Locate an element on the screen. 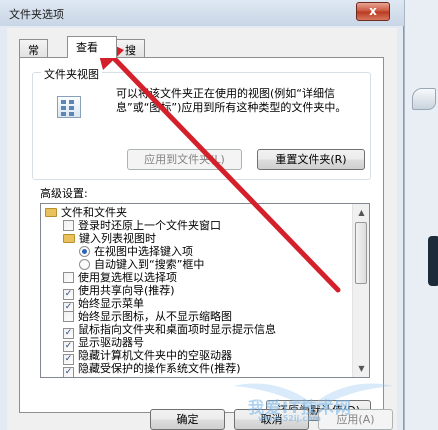  reset-folders-button: 重置文件夹(R) is located at coordinates (311, 159).